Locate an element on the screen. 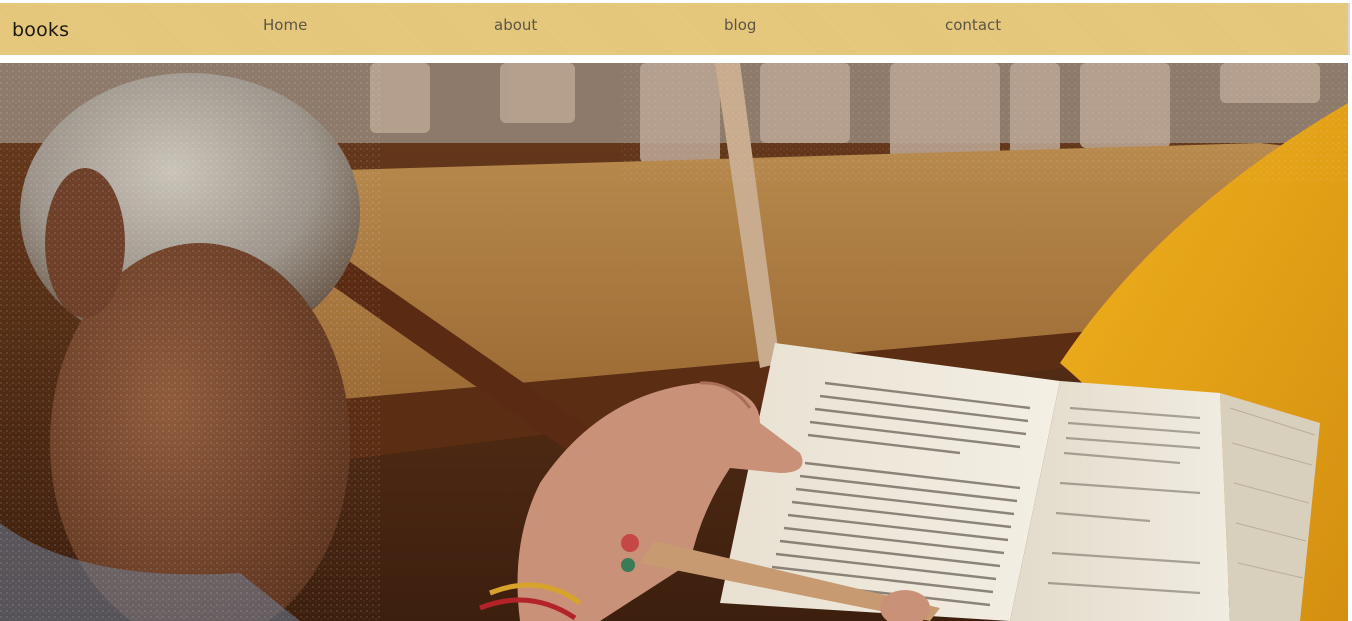 The image size is (1352, 621). nav-link-contact: contact is located at coordinates (973, 25).